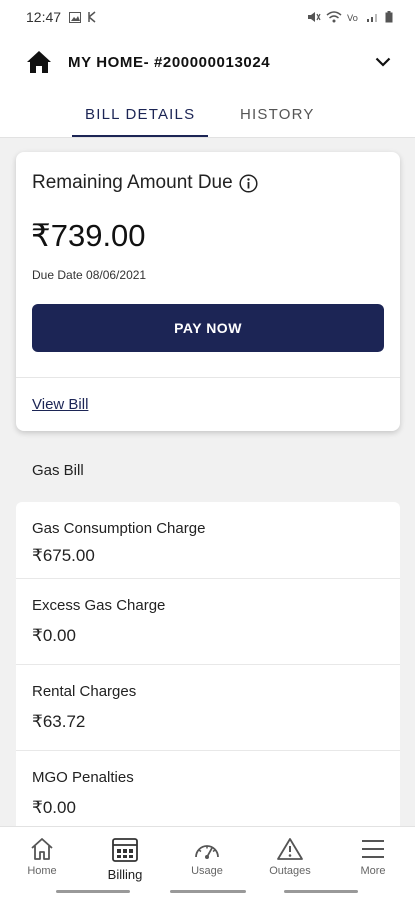 The width and height of the screenshot is (415, 900). I want to click on status-notification-icons, so click(83, 17).